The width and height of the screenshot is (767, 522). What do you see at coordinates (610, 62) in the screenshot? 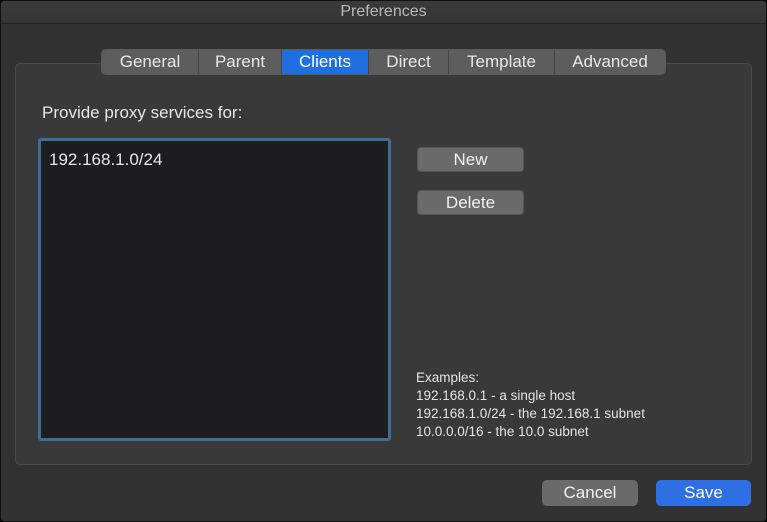
I see `tab-advanced: Advanced` at bounding box center [610, 62].